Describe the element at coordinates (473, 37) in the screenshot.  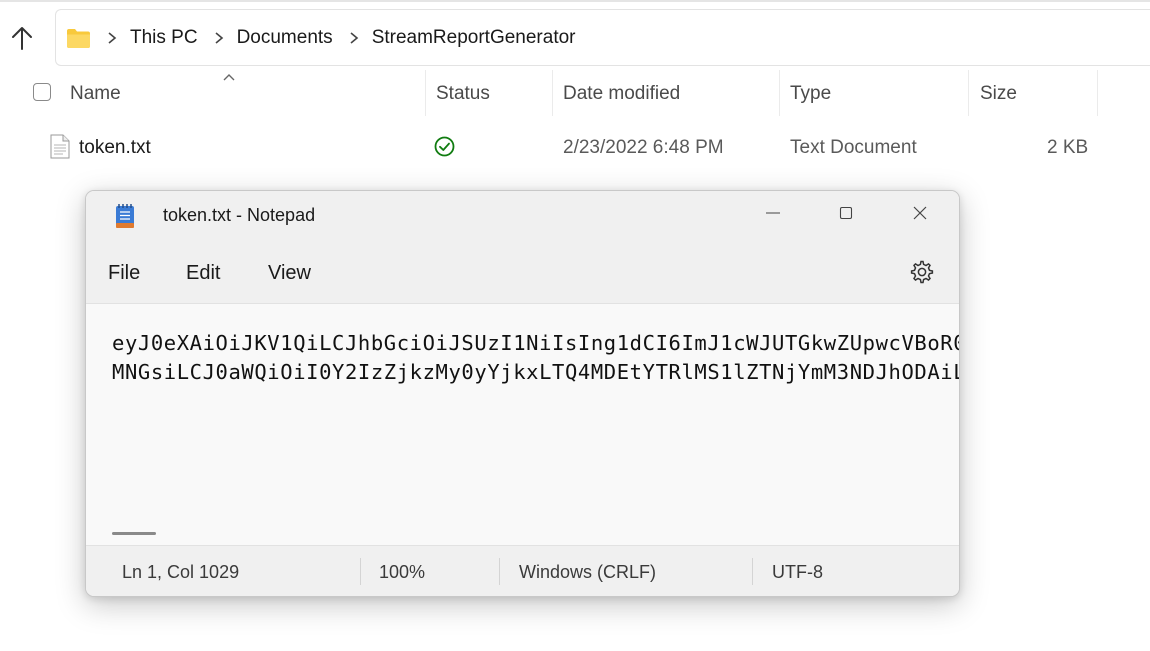
I see `breadcrumb-label: StreamReportGenerator` at that location.